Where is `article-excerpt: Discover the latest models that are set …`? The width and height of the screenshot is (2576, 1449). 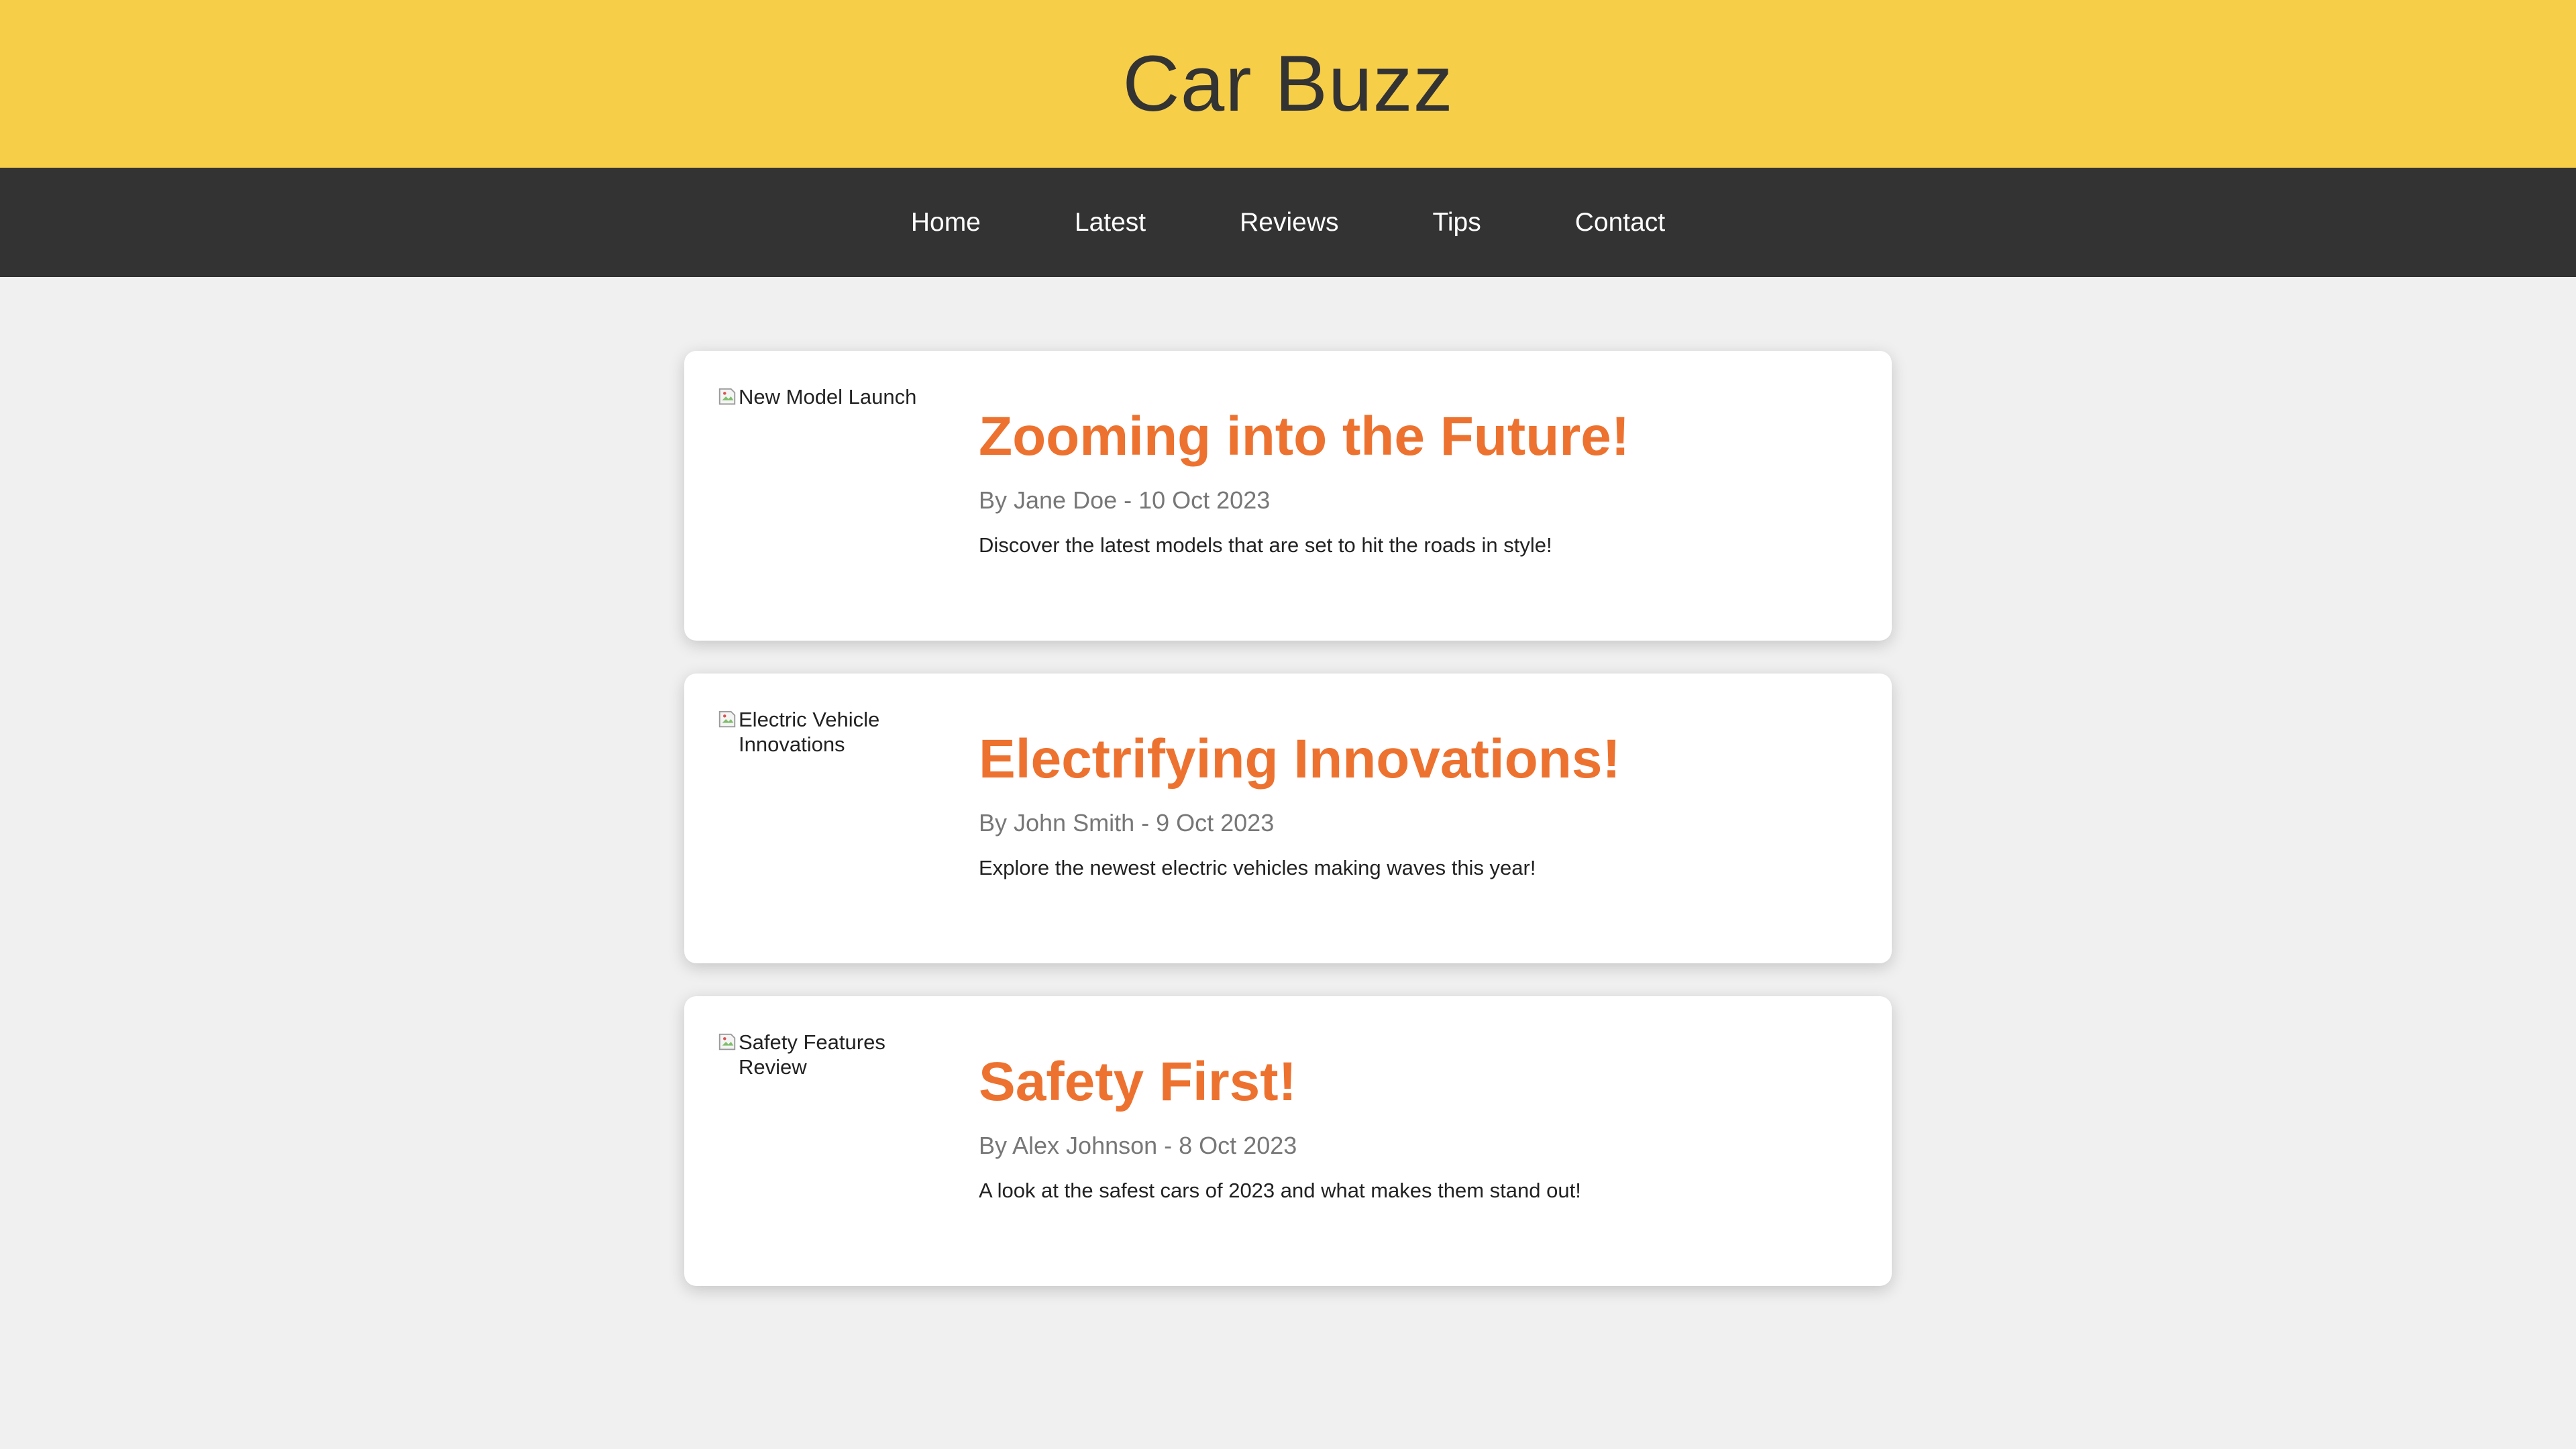 article-excerpt: Discover the latest models that are set … is located at coordinates (1265, 545).